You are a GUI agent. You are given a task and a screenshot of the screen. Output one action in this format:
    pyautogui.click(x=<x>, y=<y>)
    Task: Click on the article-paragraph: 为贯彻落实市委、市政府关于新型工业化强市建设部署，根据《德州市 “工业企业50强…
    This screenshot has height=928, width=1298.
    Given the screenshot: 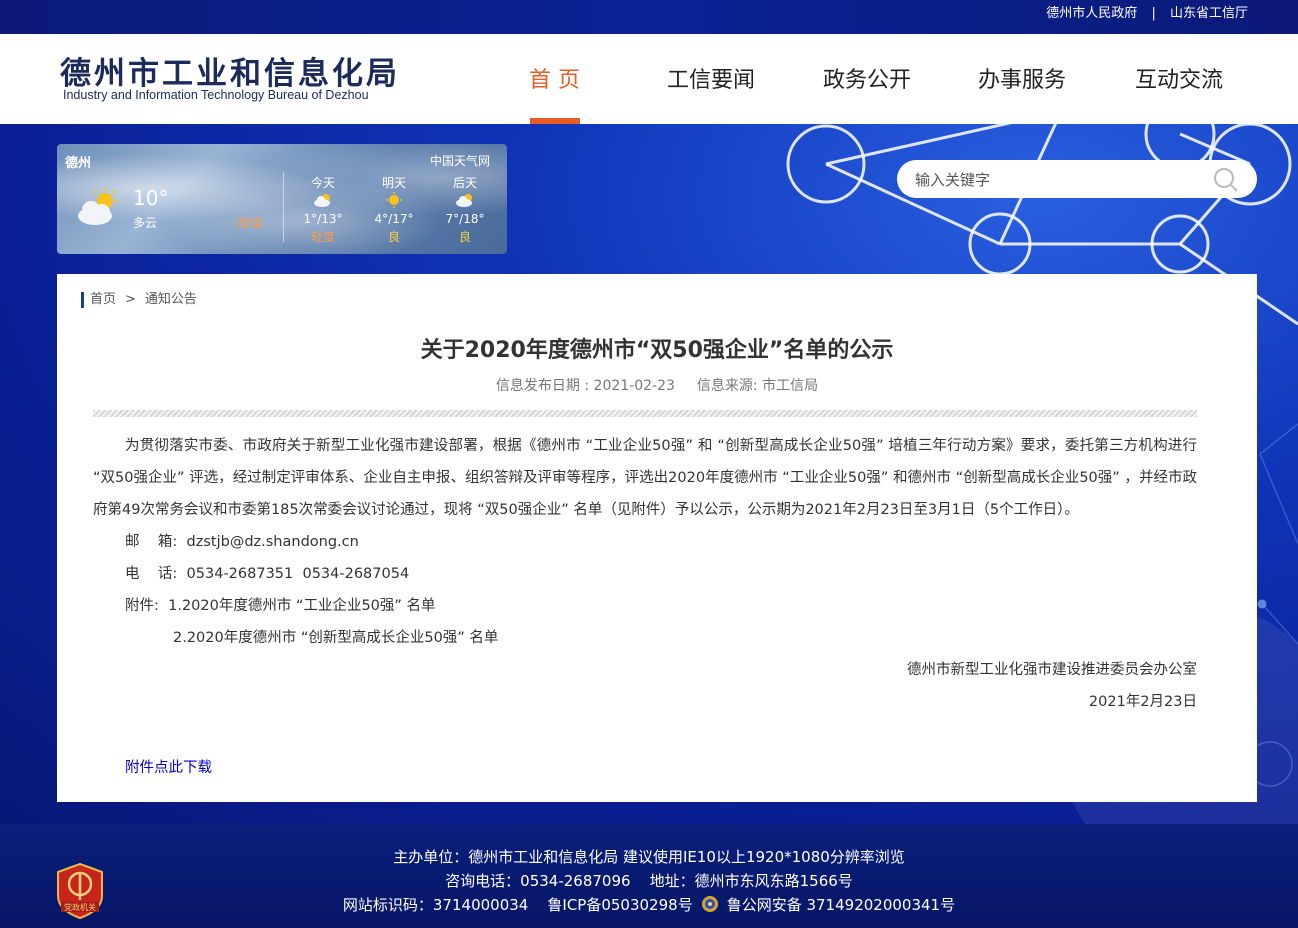 What is the action you would take?
    pyautogui.click(x=645, y=478)
    